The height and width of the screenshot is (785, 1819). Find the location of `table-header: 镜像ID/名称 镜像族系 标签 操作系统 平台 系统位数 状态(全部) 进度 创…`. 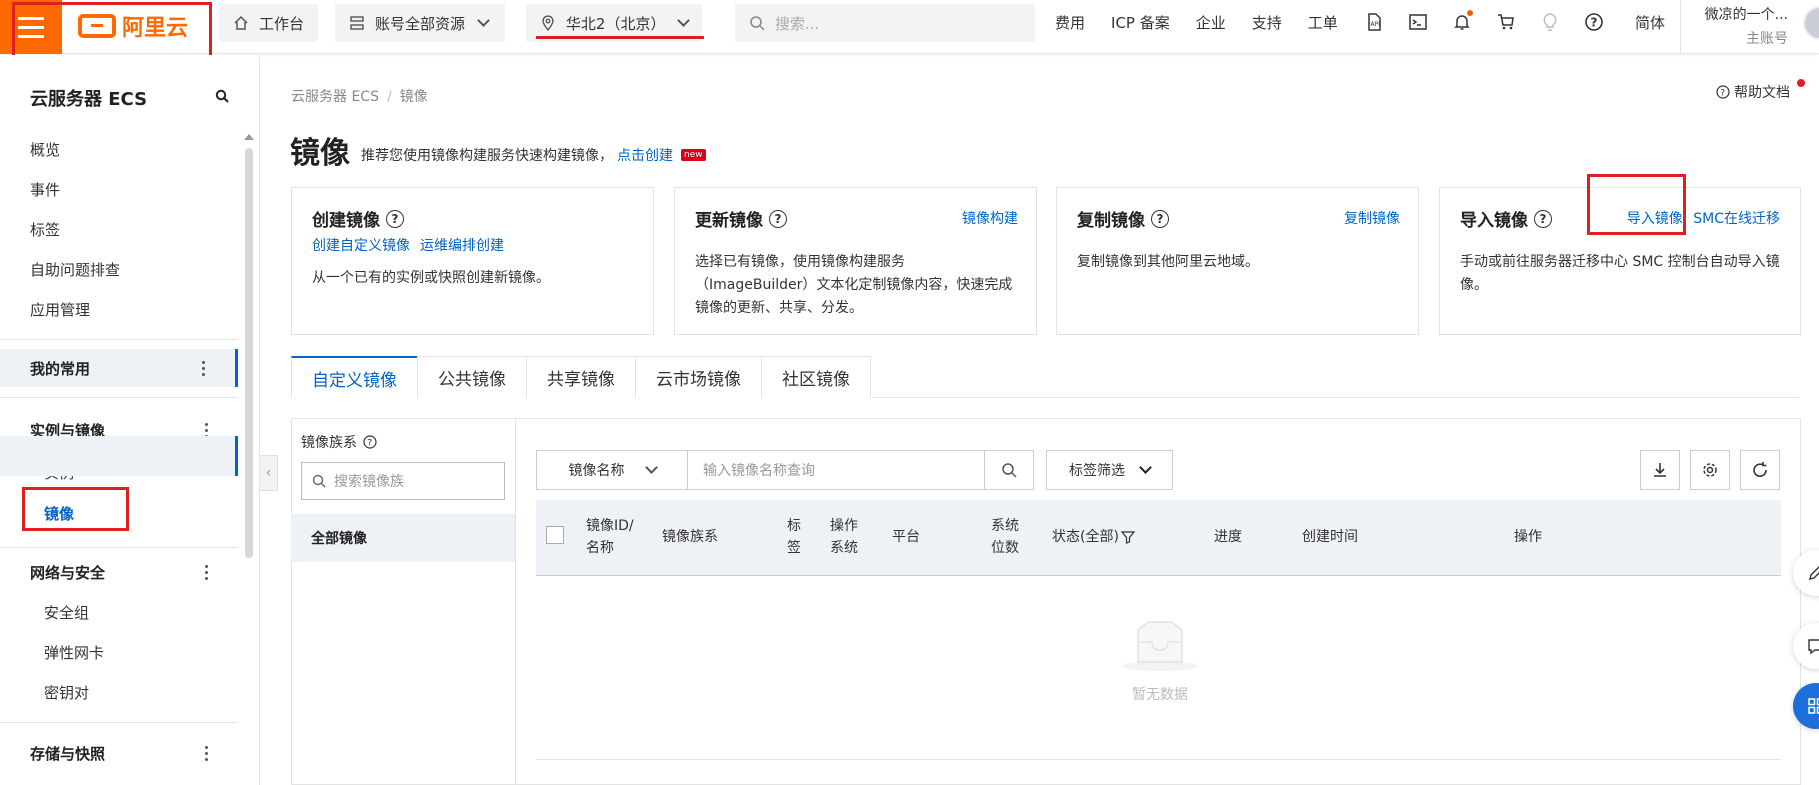

table-header: 镜像ID/名称 镜像族系 标签 操作系统 平台 系统位数 状态(全部) 进度 创… is located at coordinates (1158, 538).